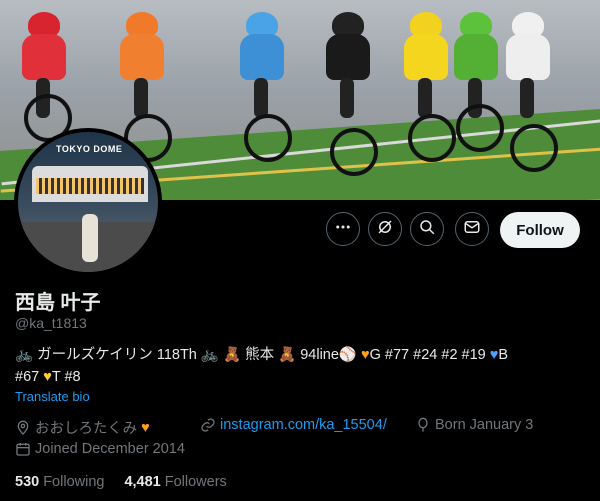 The image size is (600, 501). I want to click on avatar-person, so click(90, 238).